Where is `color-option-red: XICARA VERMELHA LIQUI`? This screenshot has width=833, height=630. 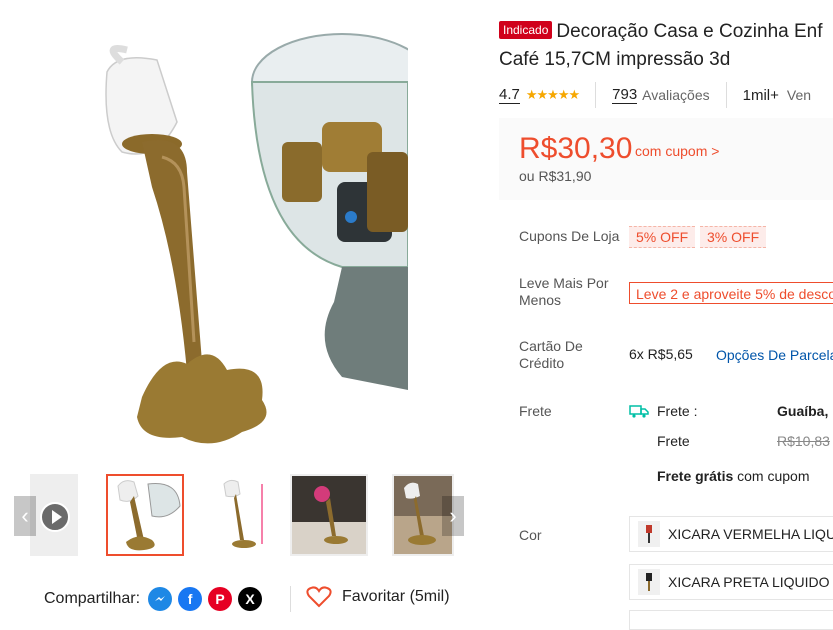
color-option-red: XICARA VERMELHA LIQUI is located at coordinates (731, 534).